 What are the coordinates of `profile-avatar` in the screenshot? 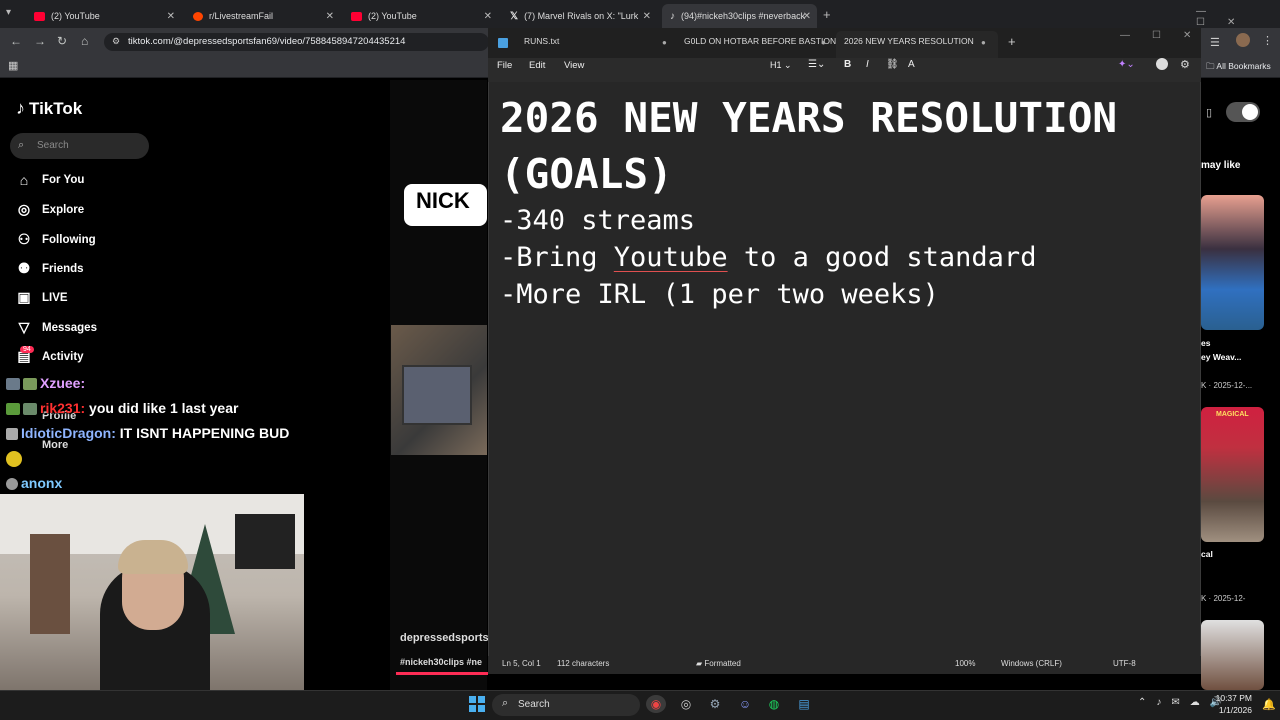 It's located at (1243, 40).